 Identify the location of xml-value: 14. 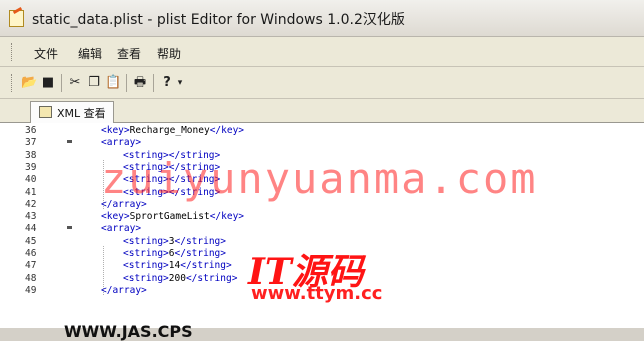
(174, 266).